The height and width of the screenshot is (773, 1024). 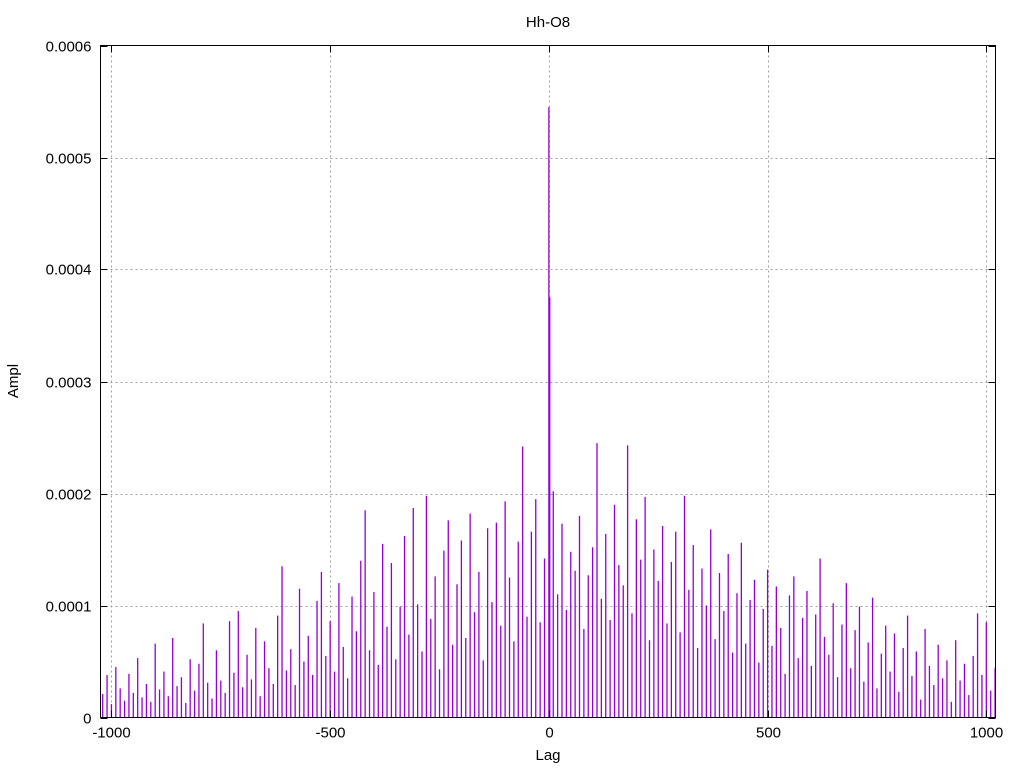 I want to click on y-axis-label: Ampl, so click(x=13, y=381).